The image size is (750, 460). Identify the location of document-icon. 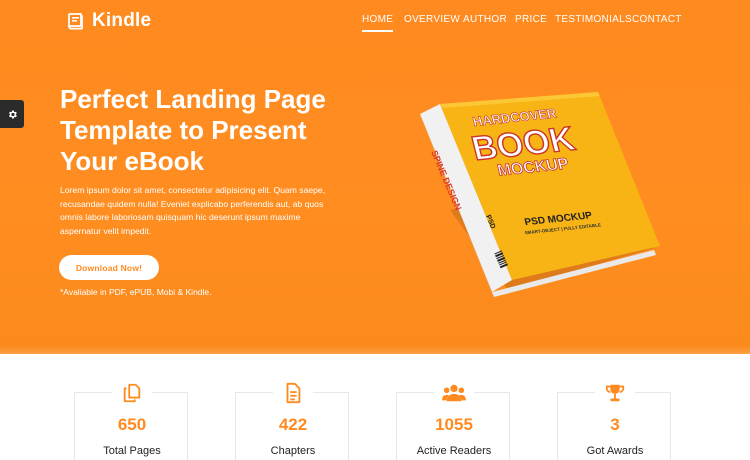
(293, 393).